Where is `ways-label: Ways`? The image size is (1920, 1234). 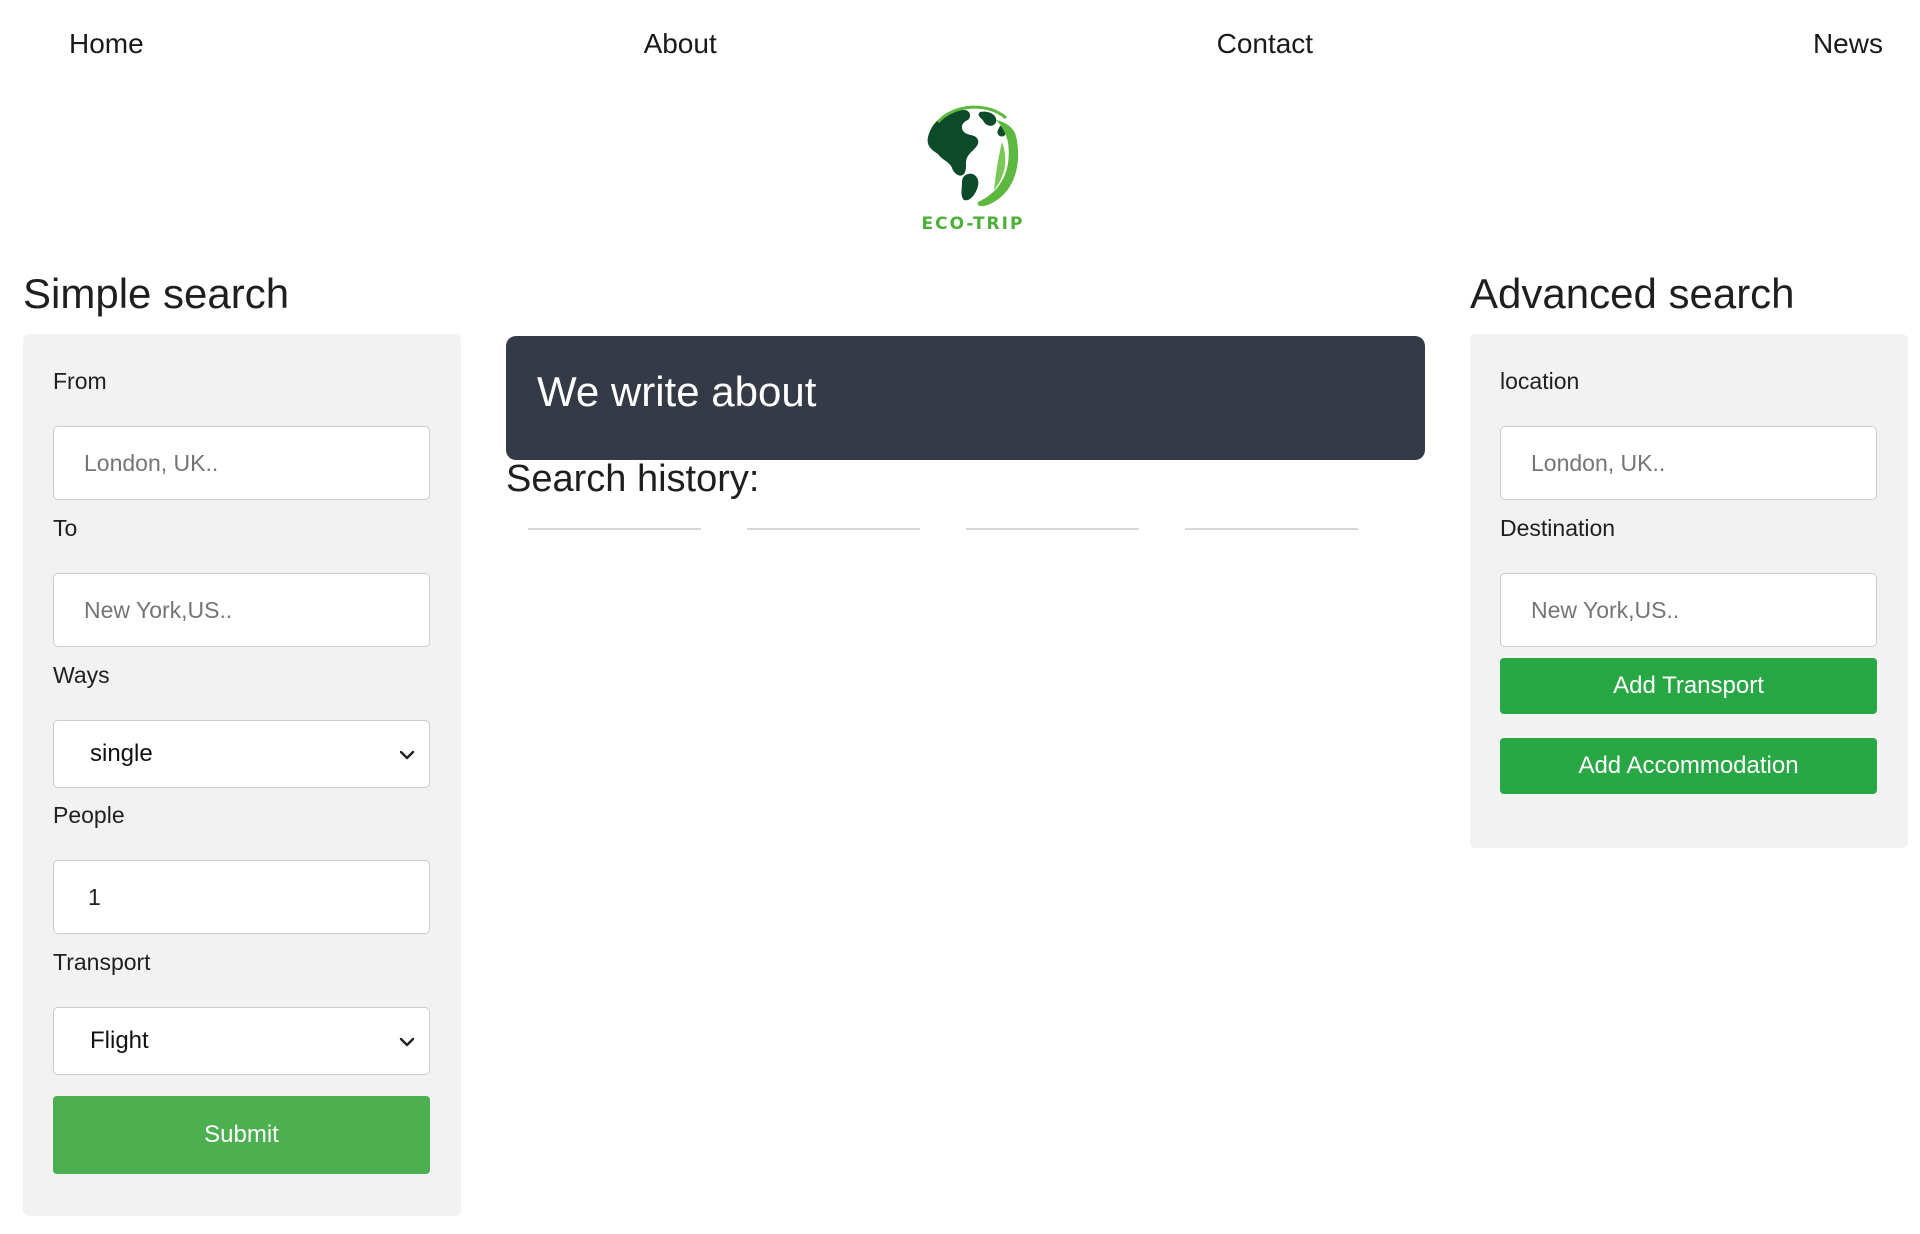 ways-label: Ways is located at coordinates (81, 675).